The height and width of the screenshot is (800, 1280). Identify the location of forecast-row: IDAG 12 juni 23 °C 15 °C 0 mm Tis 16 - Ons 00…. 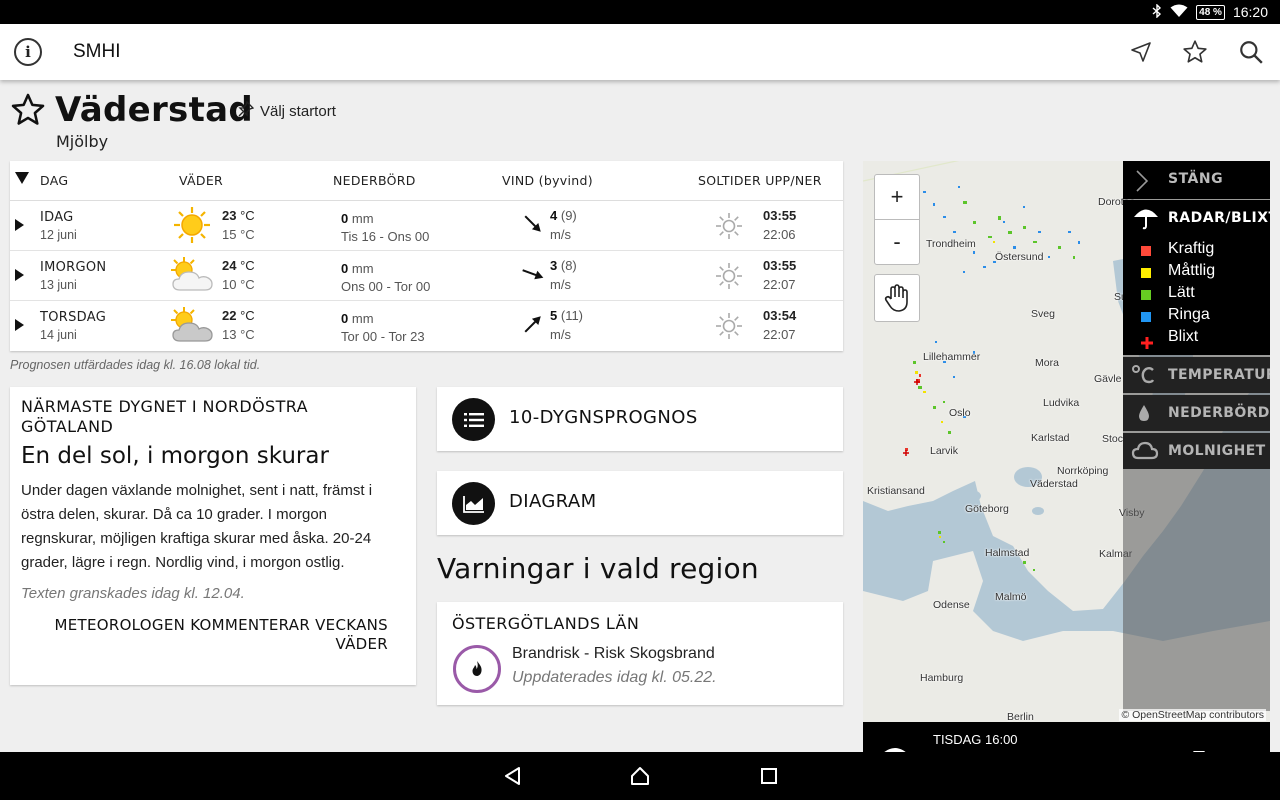
(426, 226).